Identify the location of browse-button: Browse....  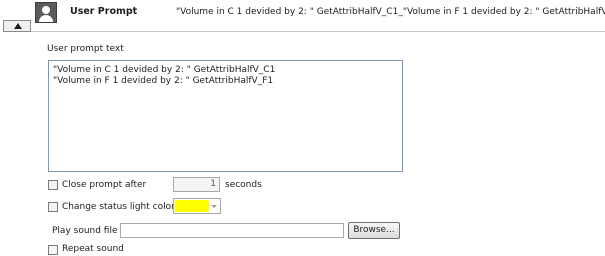
(374, 230).